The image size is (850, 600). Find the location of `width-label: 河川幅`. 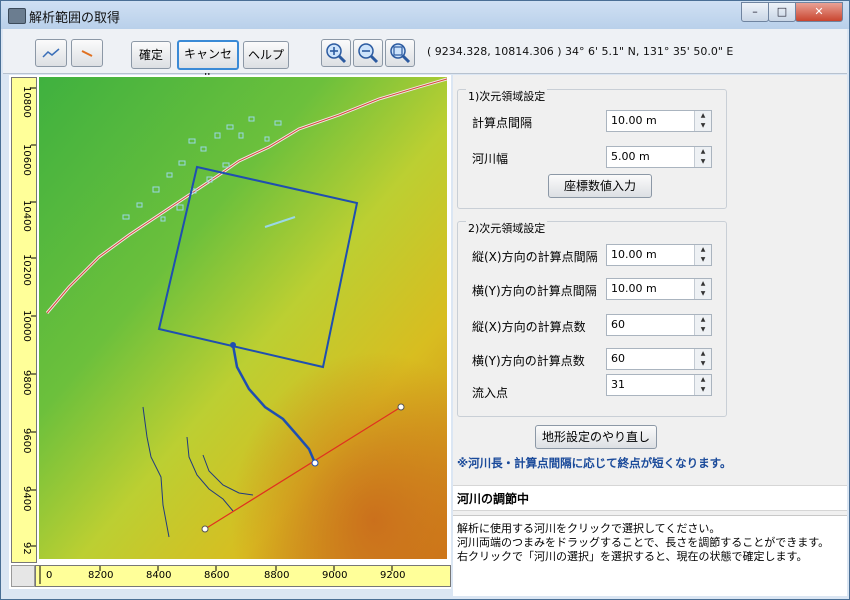

width-label: 河川幅 is located at coordinates (490, 159).